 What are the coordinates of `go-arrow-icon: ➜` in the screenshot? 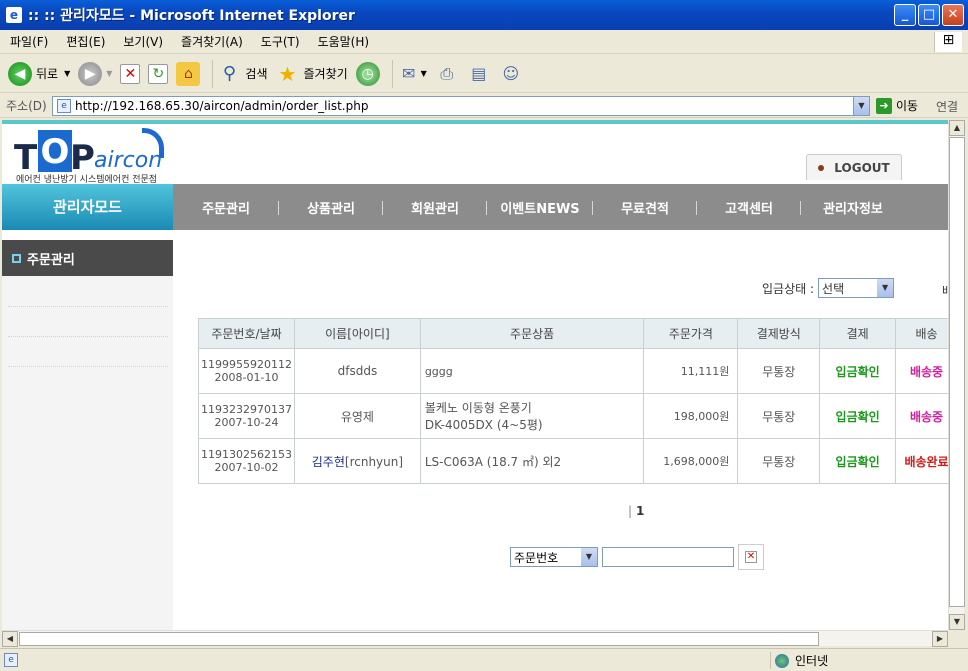 It's located at (884, 105).